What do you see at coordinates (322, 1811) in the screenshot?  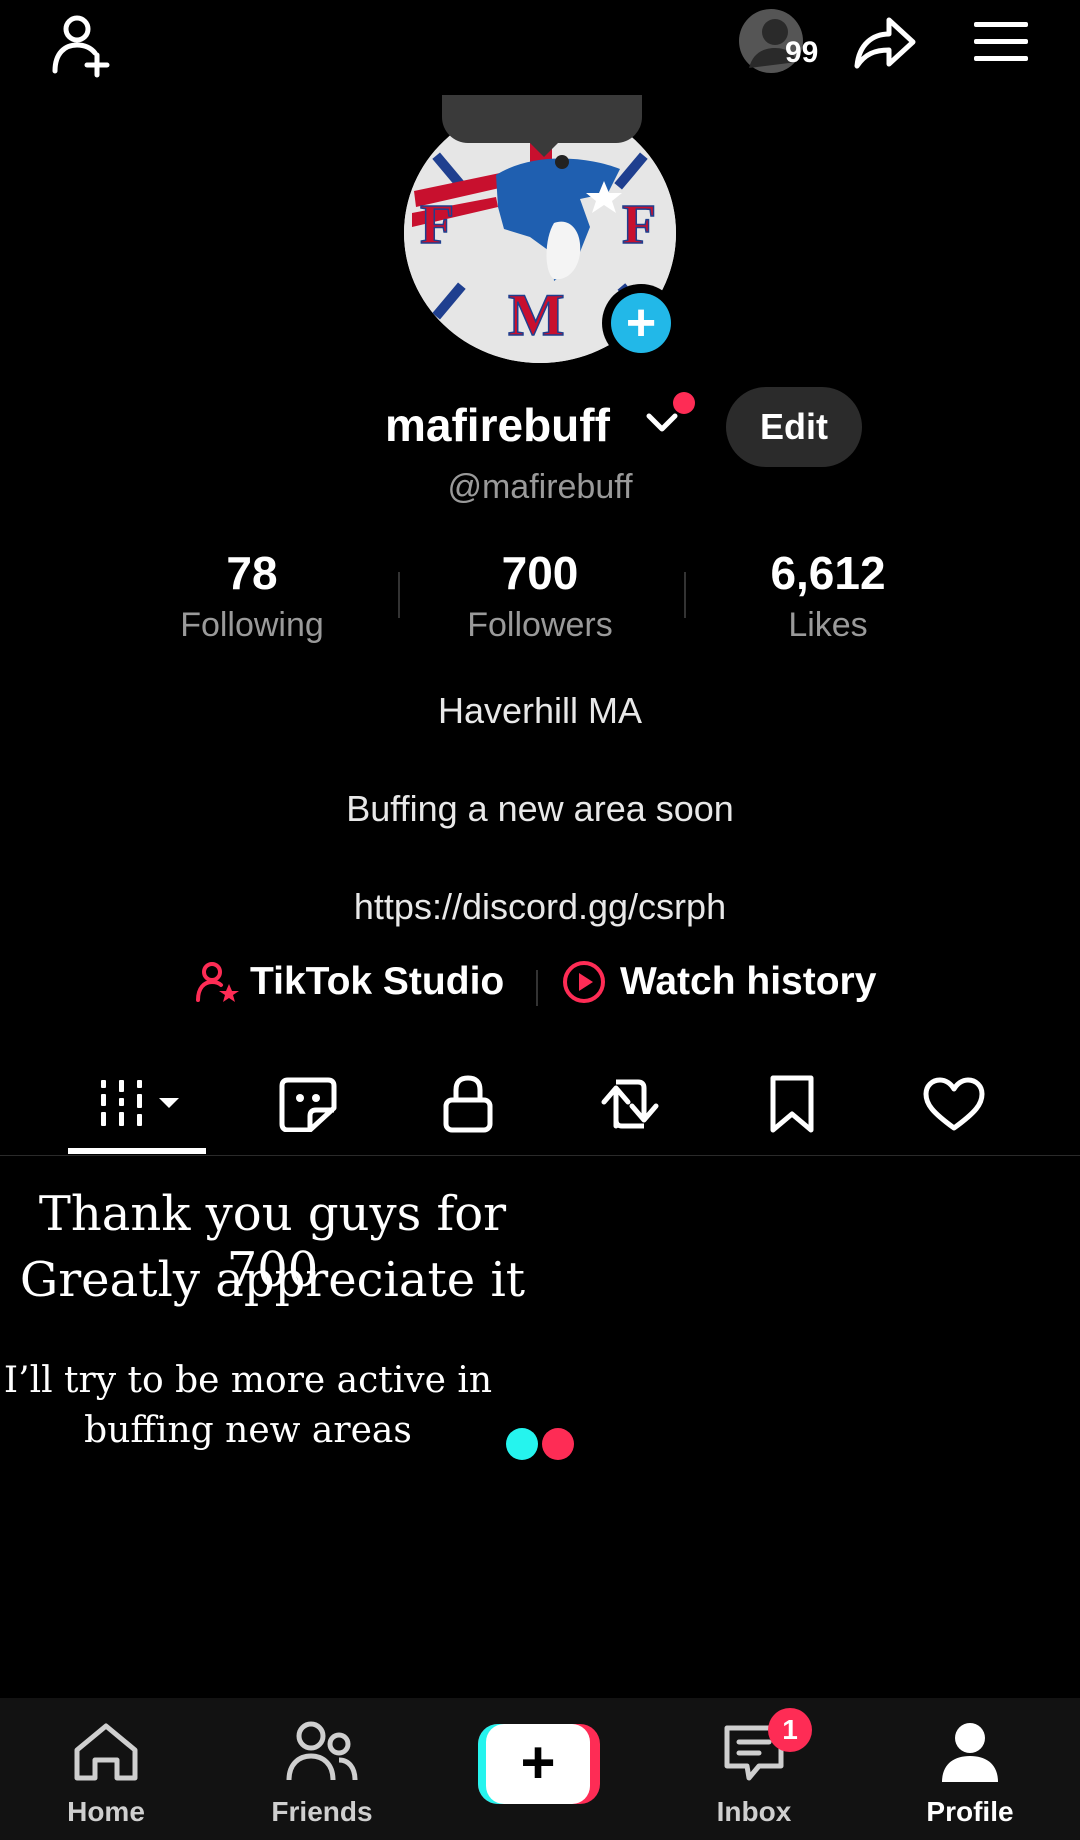 I see `nav-friends-label: Friends` at bounding box center [322, 1811].